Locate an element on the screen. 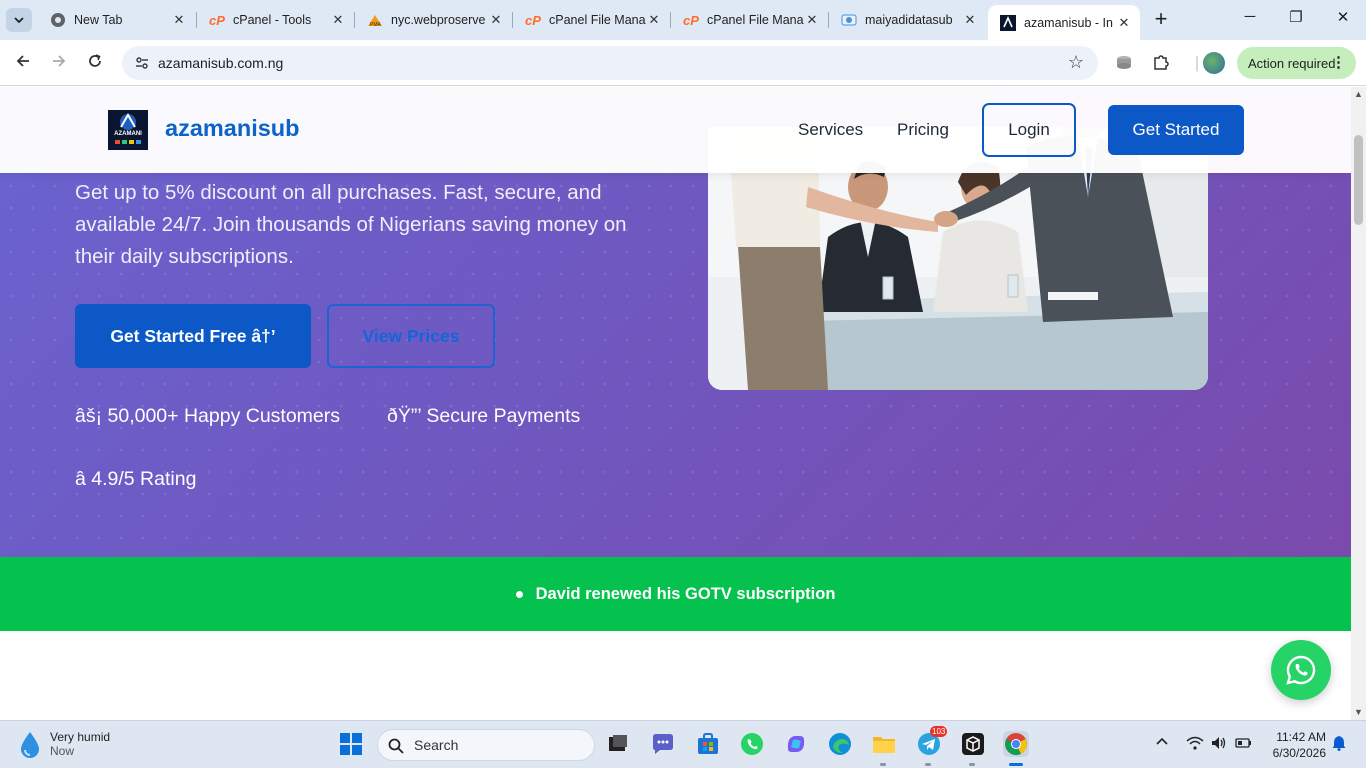  tab-phpmyadmin: PMA nyc.webproserve ✕ is located at coordinates (433, 20).